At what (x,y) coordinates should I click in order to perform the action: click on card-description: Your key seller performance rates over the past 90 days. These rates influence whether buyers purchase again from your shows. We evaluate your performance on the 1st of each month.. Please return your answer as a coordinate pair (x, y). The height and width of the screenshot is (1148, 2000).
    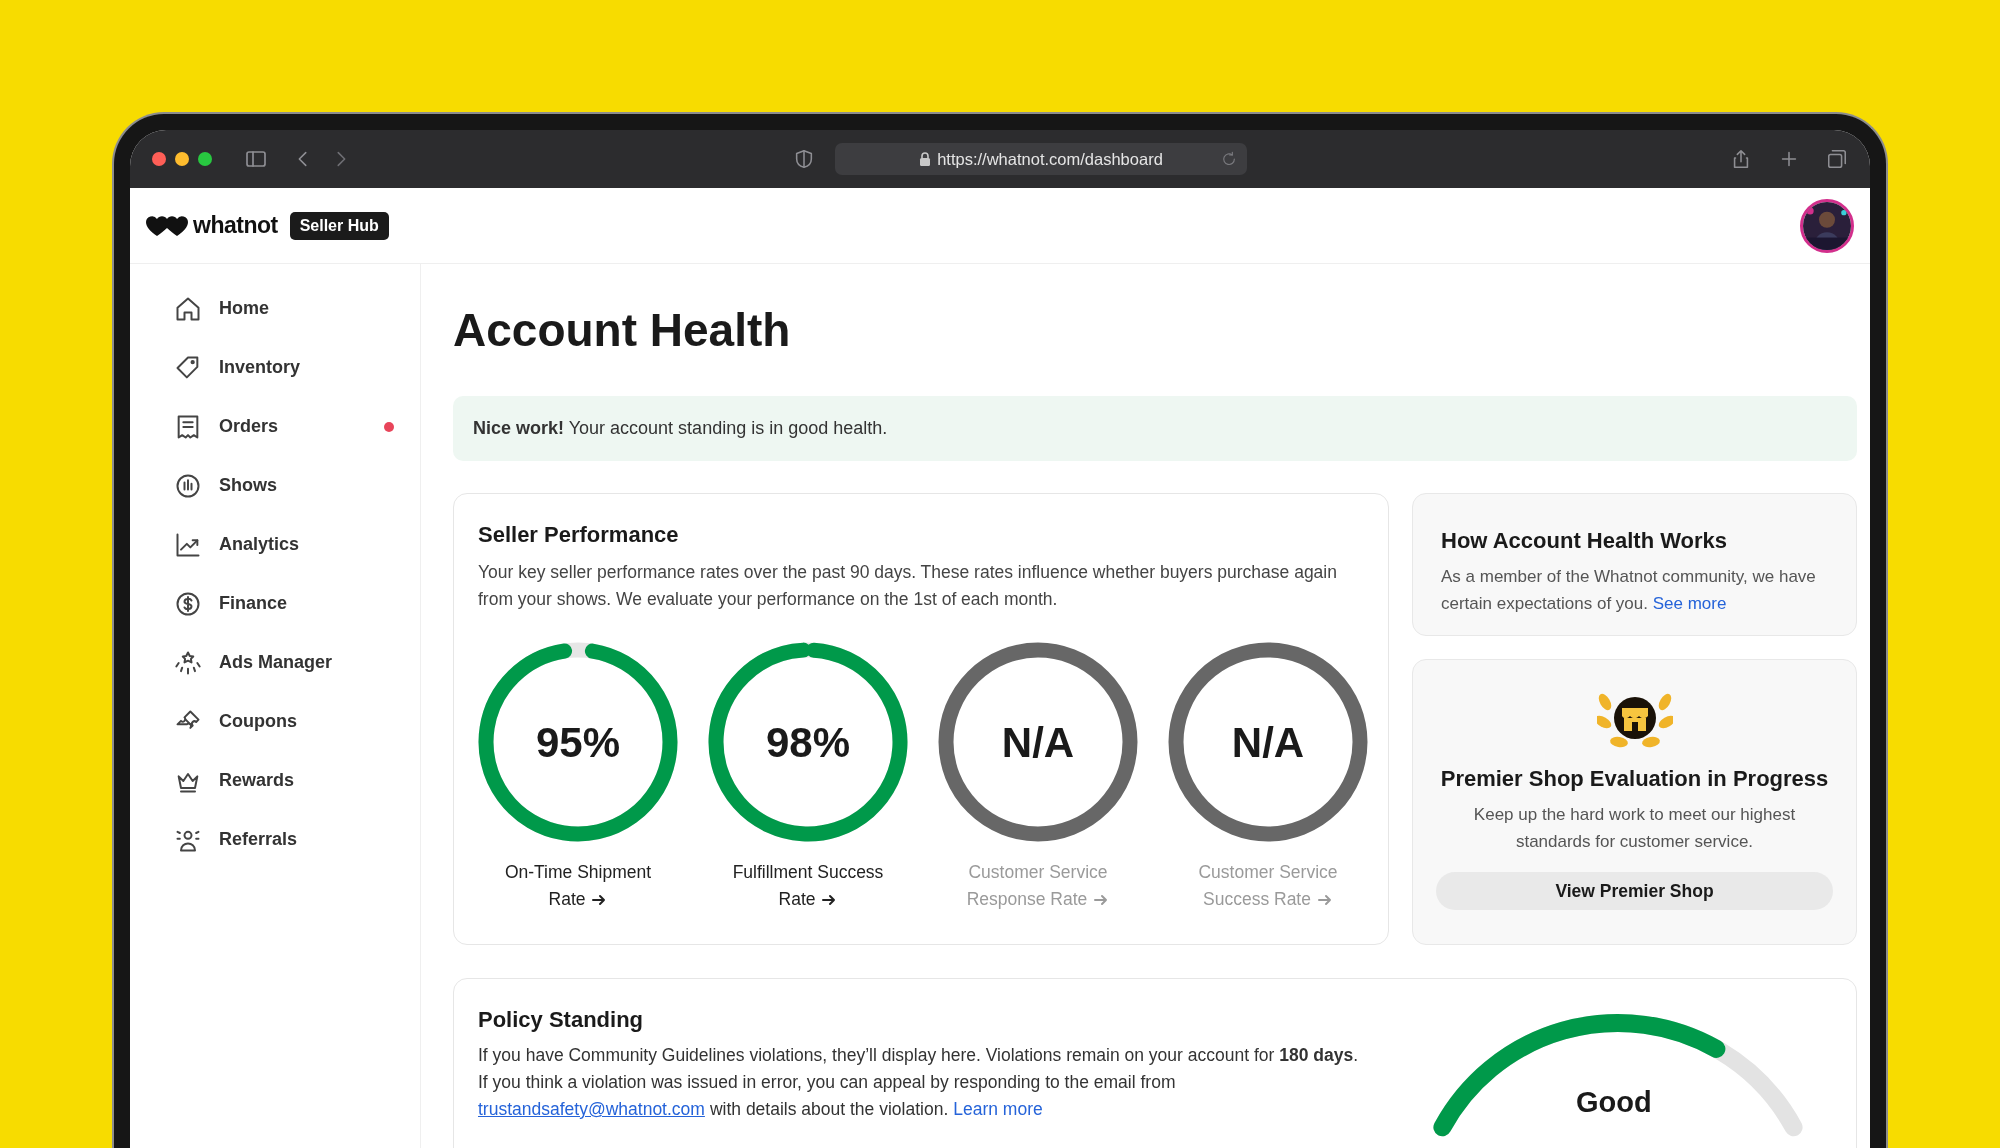
    Looking at the image, I should click on (908, 586).